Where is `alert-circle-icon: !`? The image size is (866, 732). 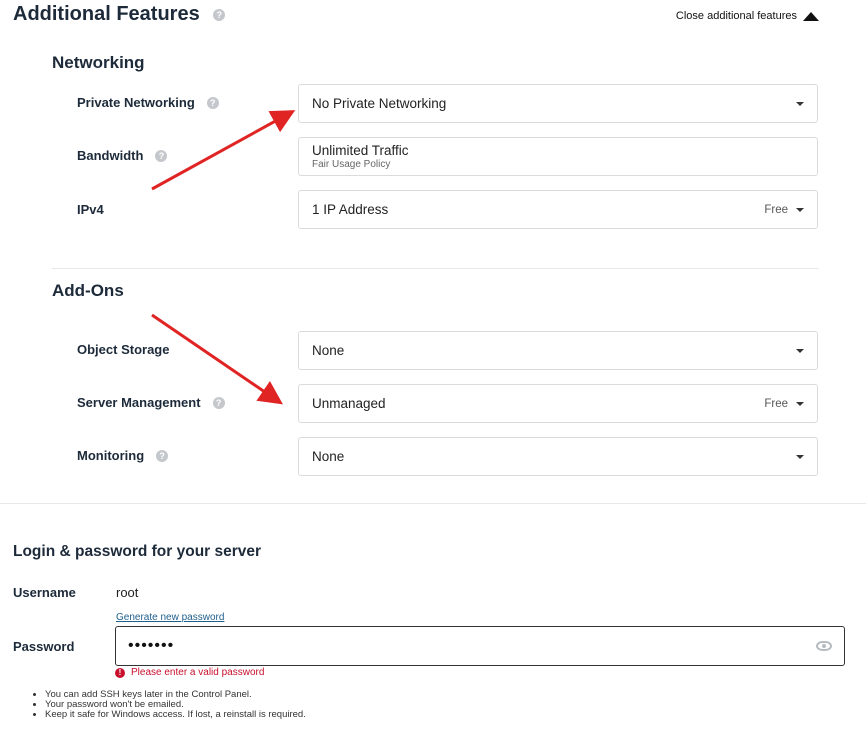
alert-circle-icon: ! is located at coordinates (120, 672).